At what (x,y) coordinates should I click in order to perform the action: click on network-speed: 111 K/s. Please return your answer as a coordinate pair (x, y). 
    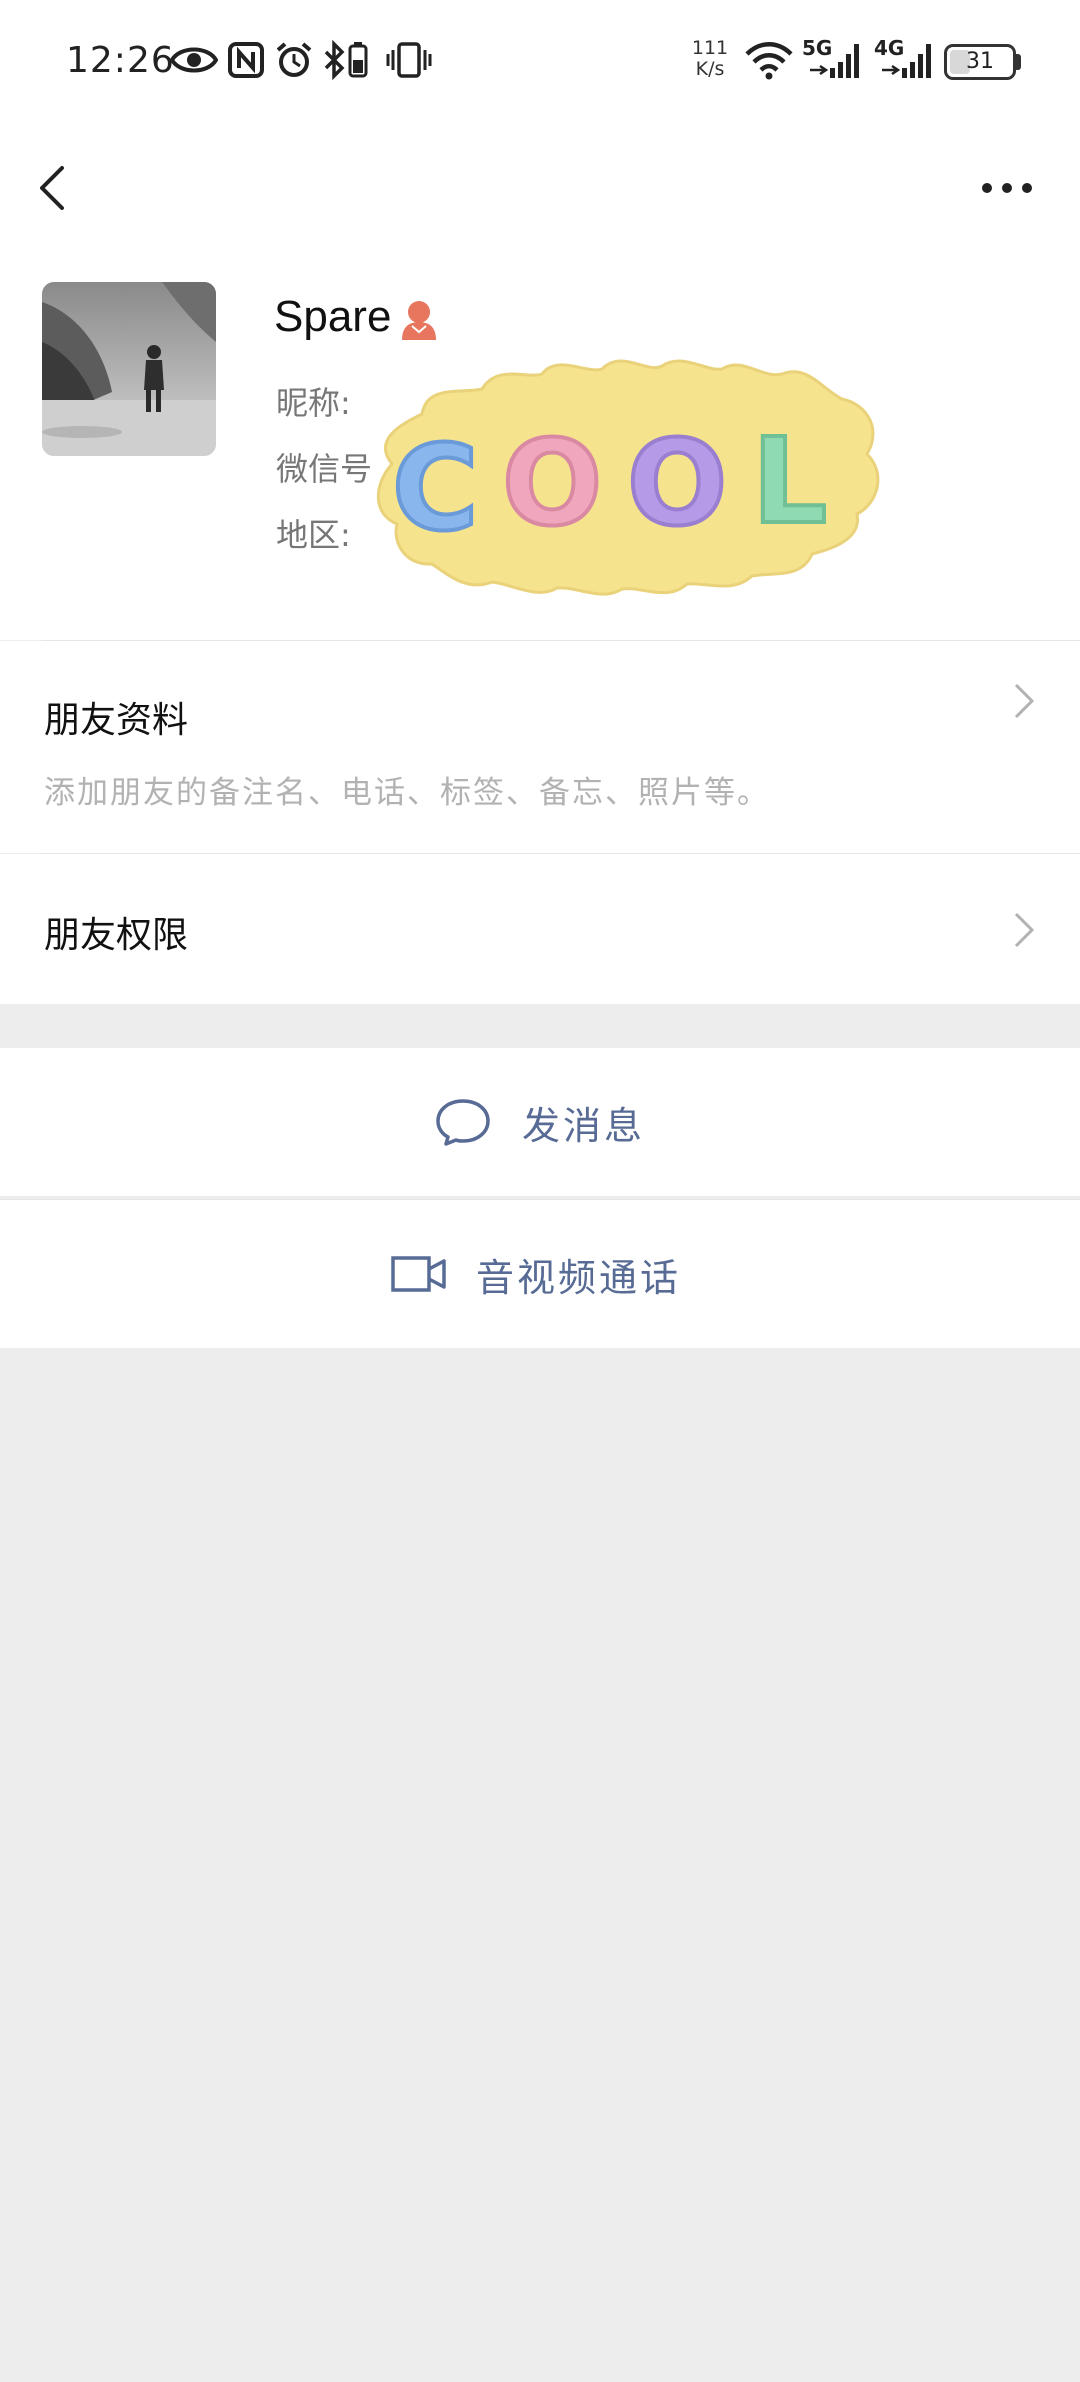
    Looking at the image, I should click on (710, 59).